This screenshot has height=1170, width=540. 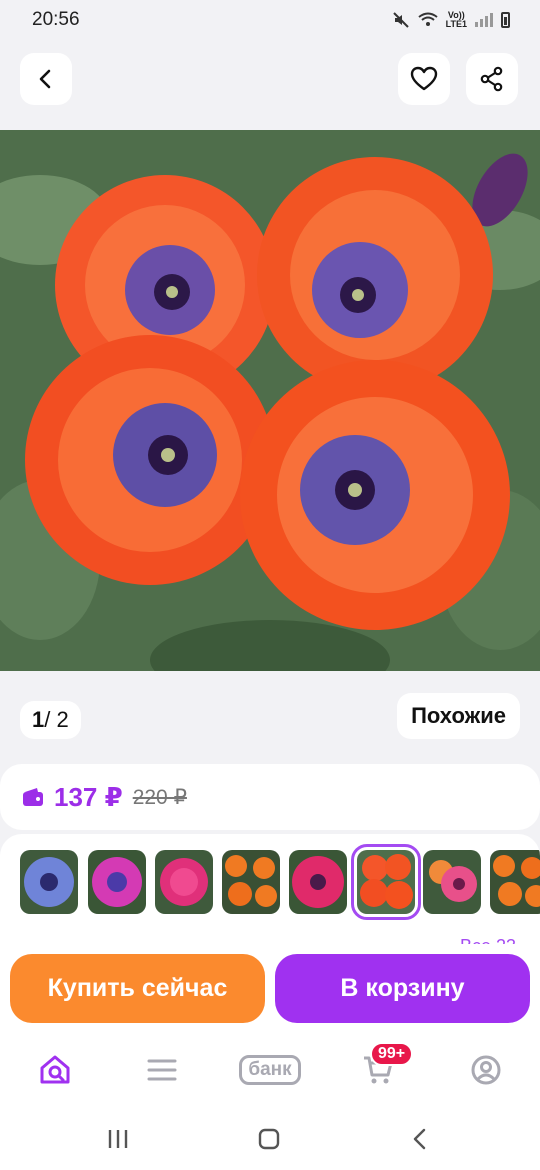 I want to click on home-search-icon, so click(x=55, y=1069).